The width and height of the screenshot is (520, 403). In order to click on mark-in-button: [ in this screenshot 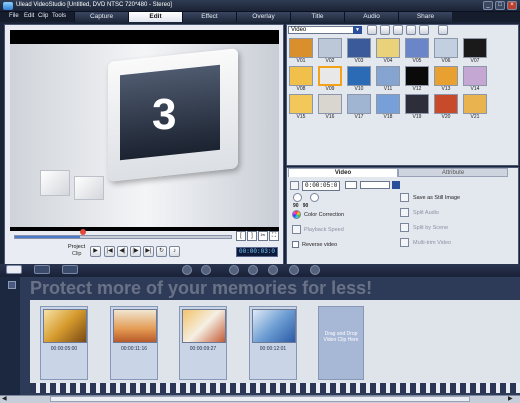, I will do `click(241, 236)`.